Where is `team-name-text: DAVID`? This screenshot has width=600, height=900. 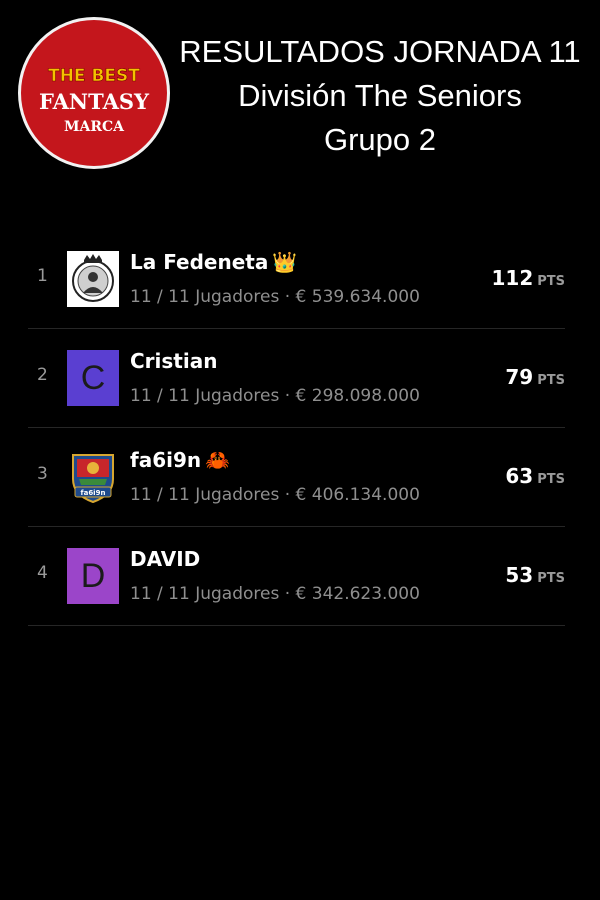 team-name-text: DAVID is located at coordinates (165, 559).